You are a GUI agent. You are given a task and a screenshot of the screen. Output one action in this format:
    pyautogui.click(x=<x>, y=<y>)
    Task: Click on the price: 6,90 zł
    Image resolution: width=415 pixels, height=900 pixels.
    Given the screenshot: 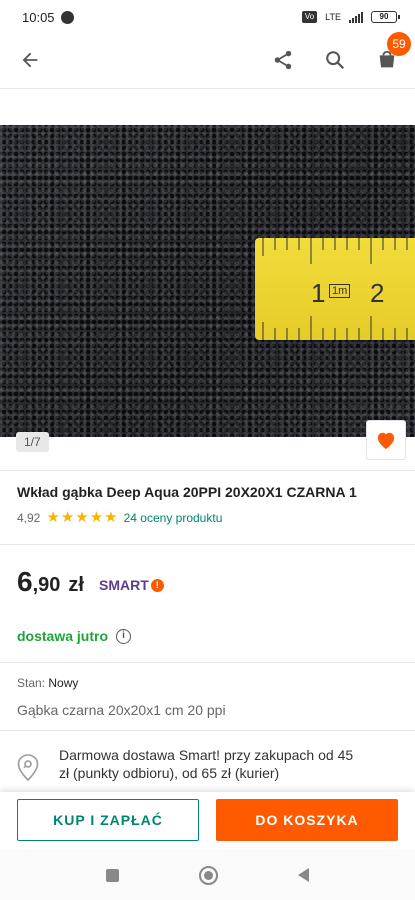 What is the action you would take?
    pyautogui.click(x=50, y=582)
    